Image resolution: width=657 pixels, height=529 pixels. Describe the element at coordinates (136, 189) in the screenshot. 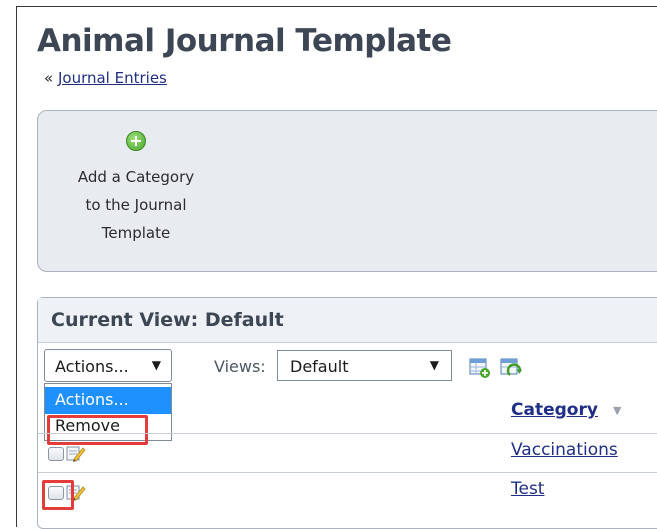

I see `add-category-button: Add a Category to the Journal Template` at that location.